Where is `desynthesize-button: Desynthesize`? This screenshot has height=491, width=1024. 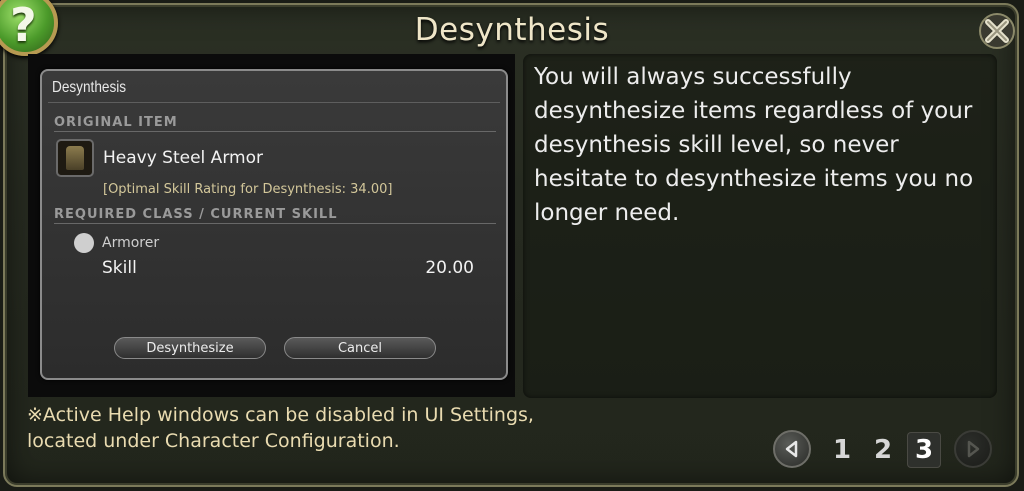 desynthesize-button: Desynthesize is located at coordinates (190, 348).